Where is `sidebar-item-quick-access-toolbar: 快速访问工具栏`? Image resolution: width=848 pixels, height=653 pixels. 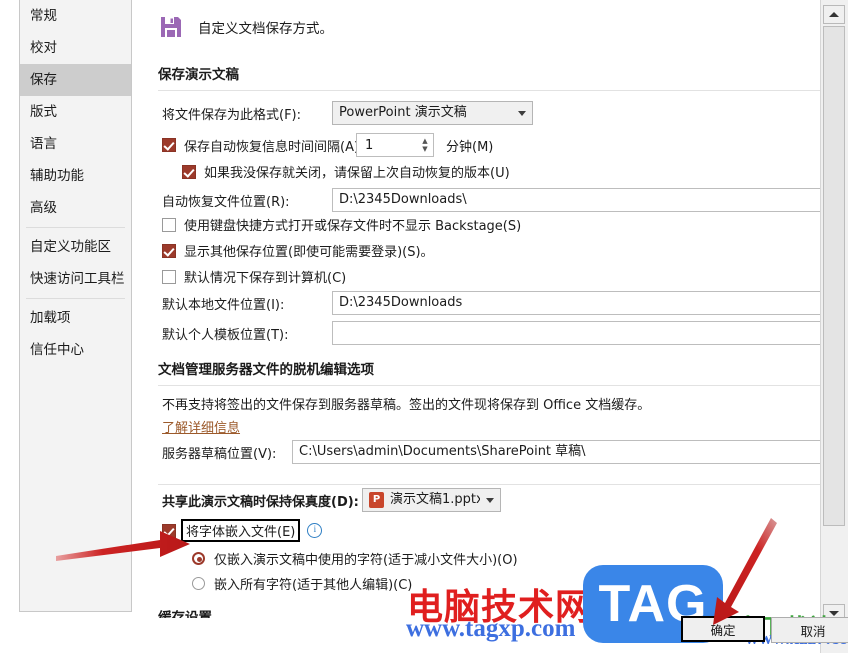
sidebar-item-quick-access-toolbar: 快速访问工具栏 is located at coordinates (75, 279).